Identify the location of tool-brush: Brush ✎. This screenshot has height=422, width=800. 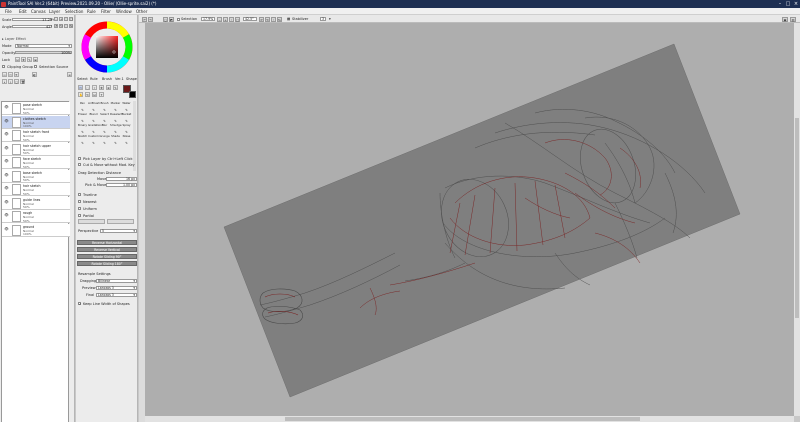
(104, 106).